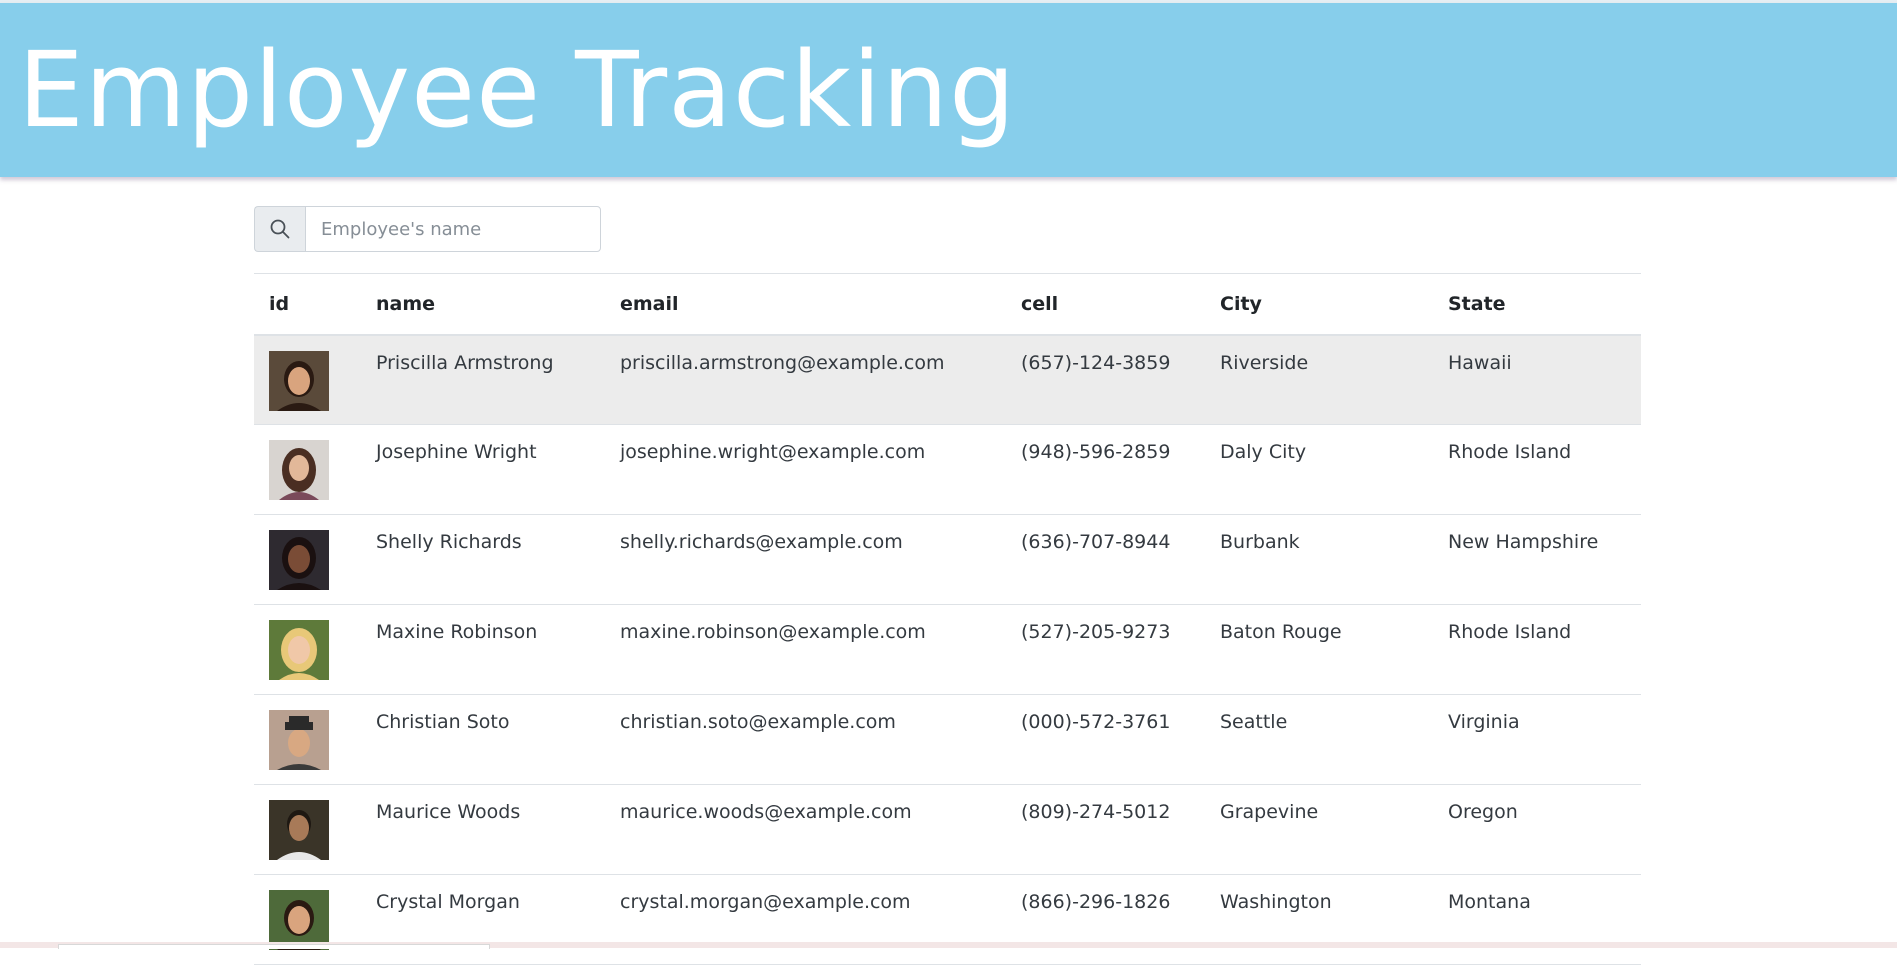 The image size is (1897, 965). I want to click on search-addon, so click(279, 229).